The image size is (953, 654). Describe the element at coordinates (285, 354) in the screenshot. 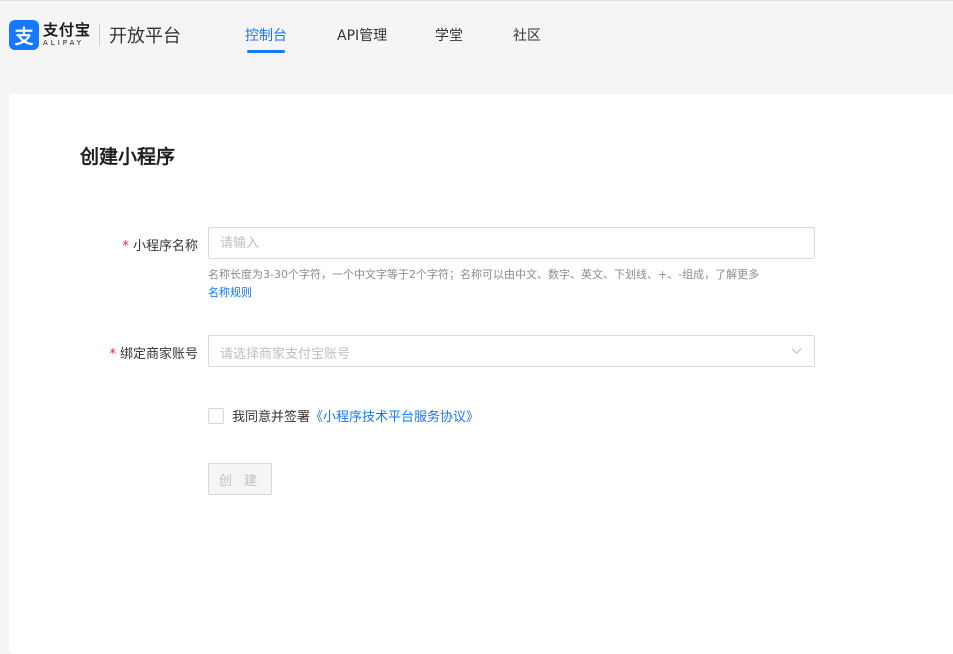

I see `merchant-account-placeholder: 请选择商家支付宝账号` at that location.